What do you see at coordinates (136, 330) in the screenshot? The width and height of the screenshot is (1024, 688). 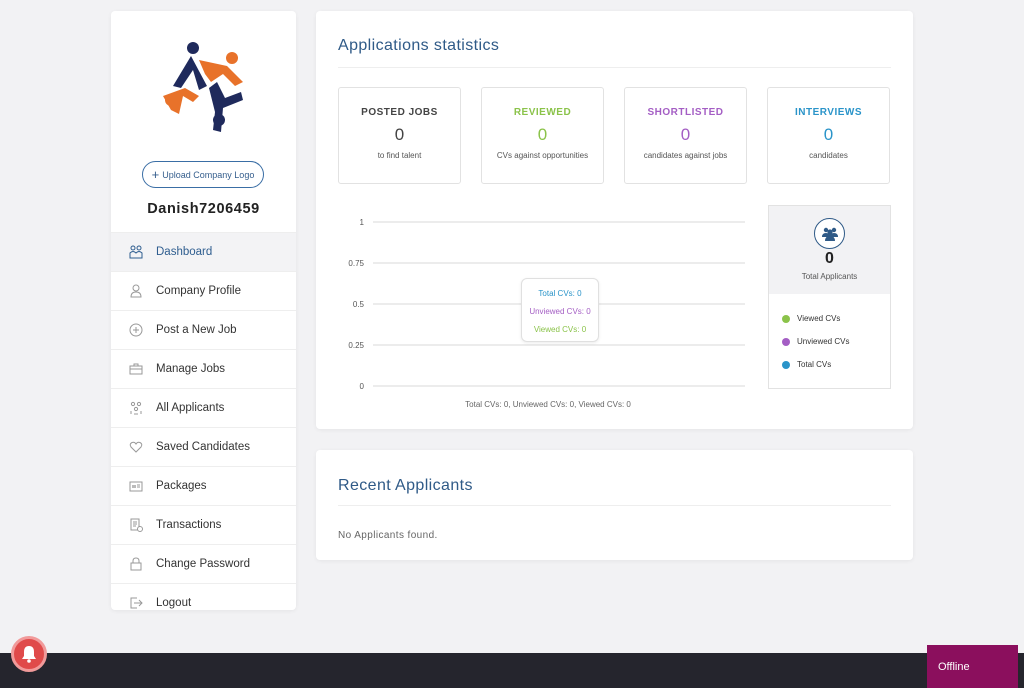 I see `plus-circle-icon` at bounding box center [136, 330].